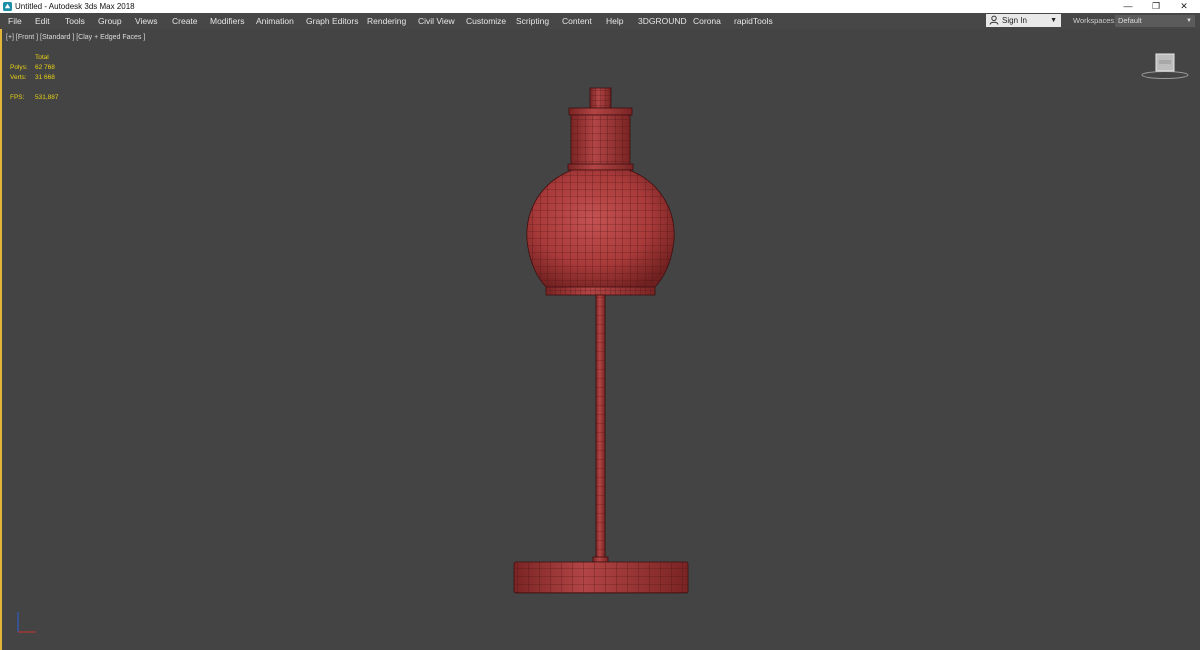  I want to click on lamp-cap-ring, so click(600, 111).